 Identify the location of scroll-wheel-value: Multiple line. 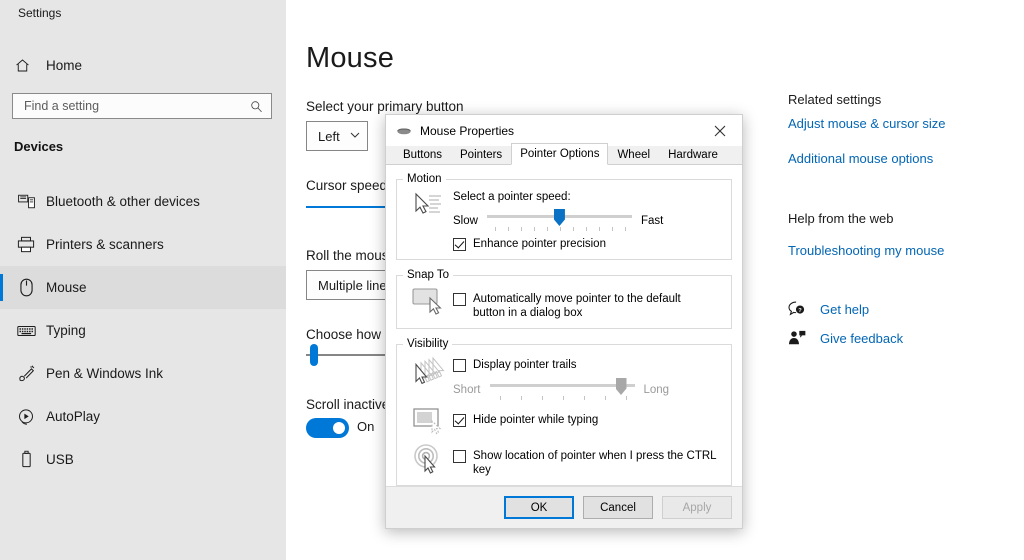
(352, 285).